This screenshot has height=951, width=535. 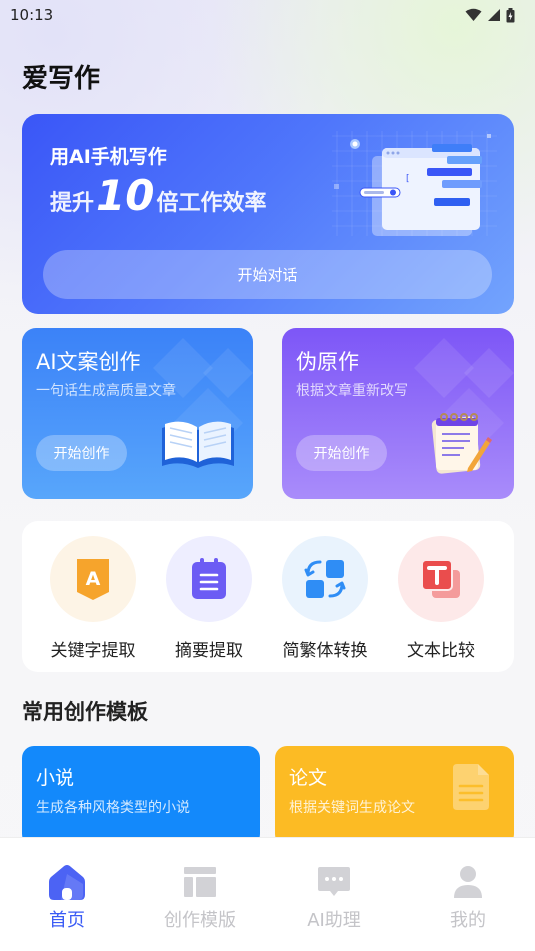 I want to click on status-icons, so click(x=490, y=15).